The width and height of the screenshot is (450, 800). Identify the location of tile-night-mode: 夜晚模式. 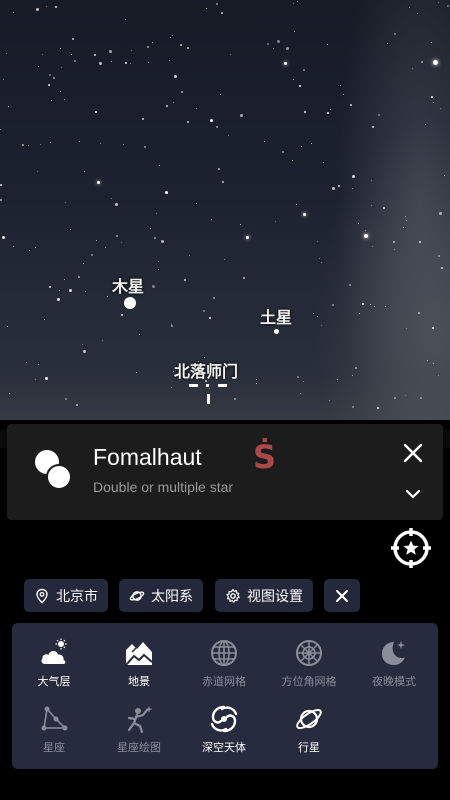
(394, 668).